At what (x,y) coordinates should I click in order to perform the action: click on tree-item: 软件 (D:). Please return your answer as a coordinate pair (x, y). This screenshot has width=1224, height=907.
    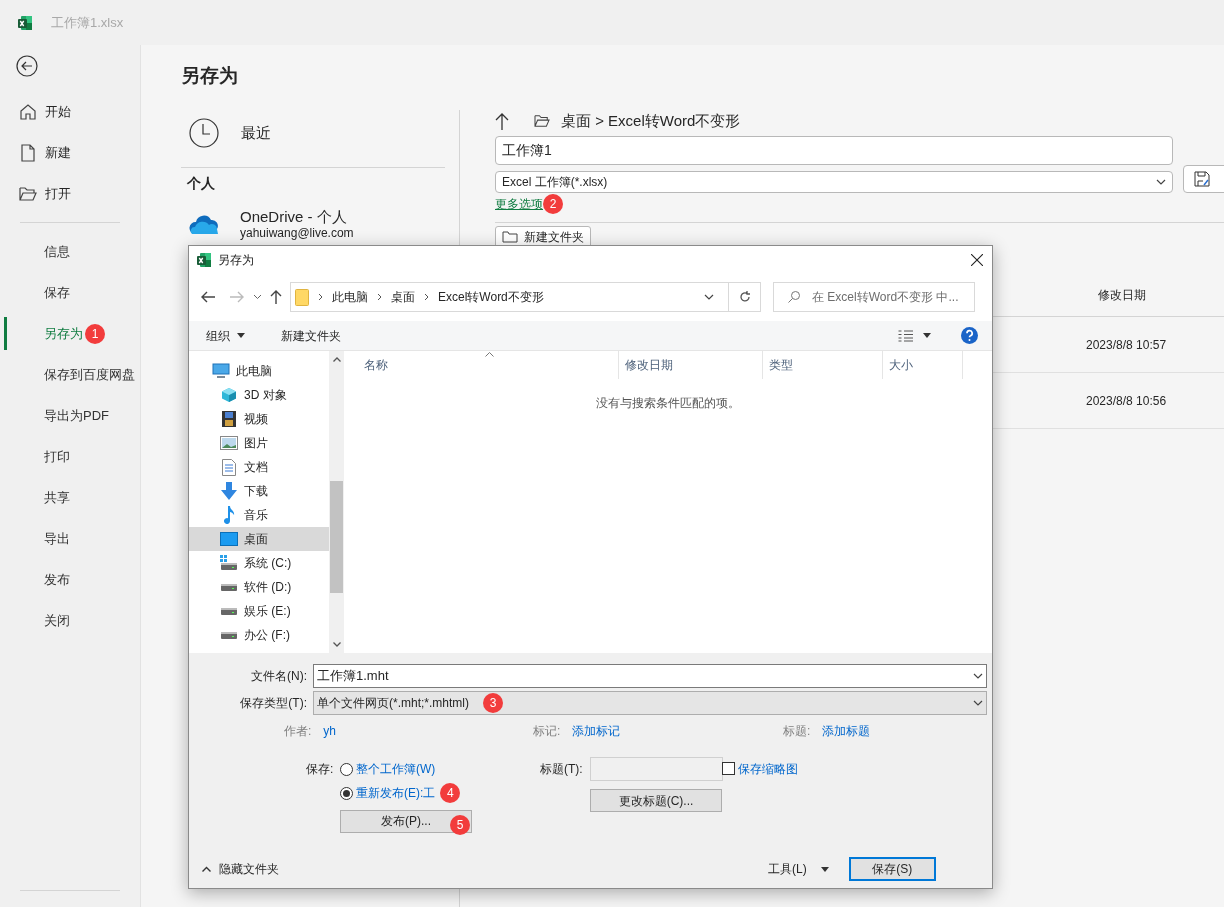
    Looking at the image, I should click on (259, 587).